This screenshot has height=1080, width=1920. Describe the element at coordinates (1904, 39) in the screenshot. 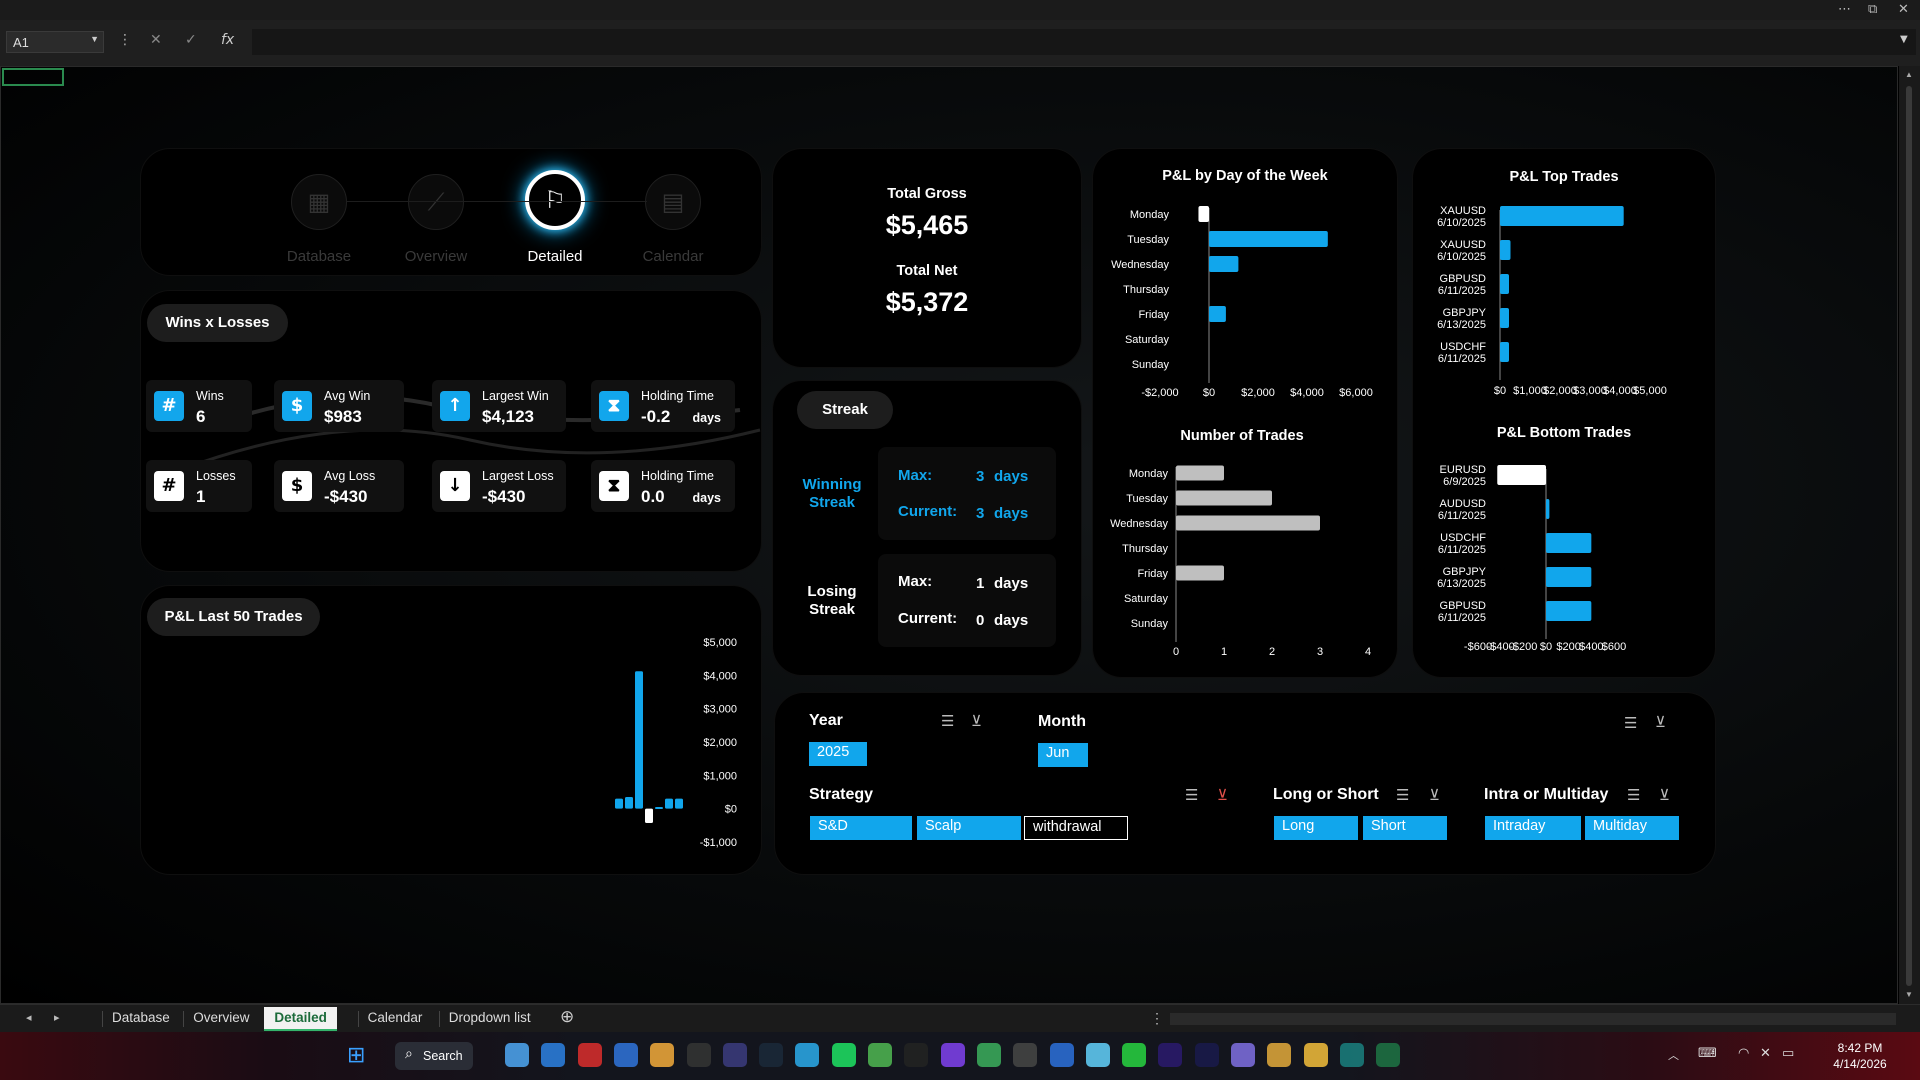

I see `expand-formula-icon: ▼` at that location.